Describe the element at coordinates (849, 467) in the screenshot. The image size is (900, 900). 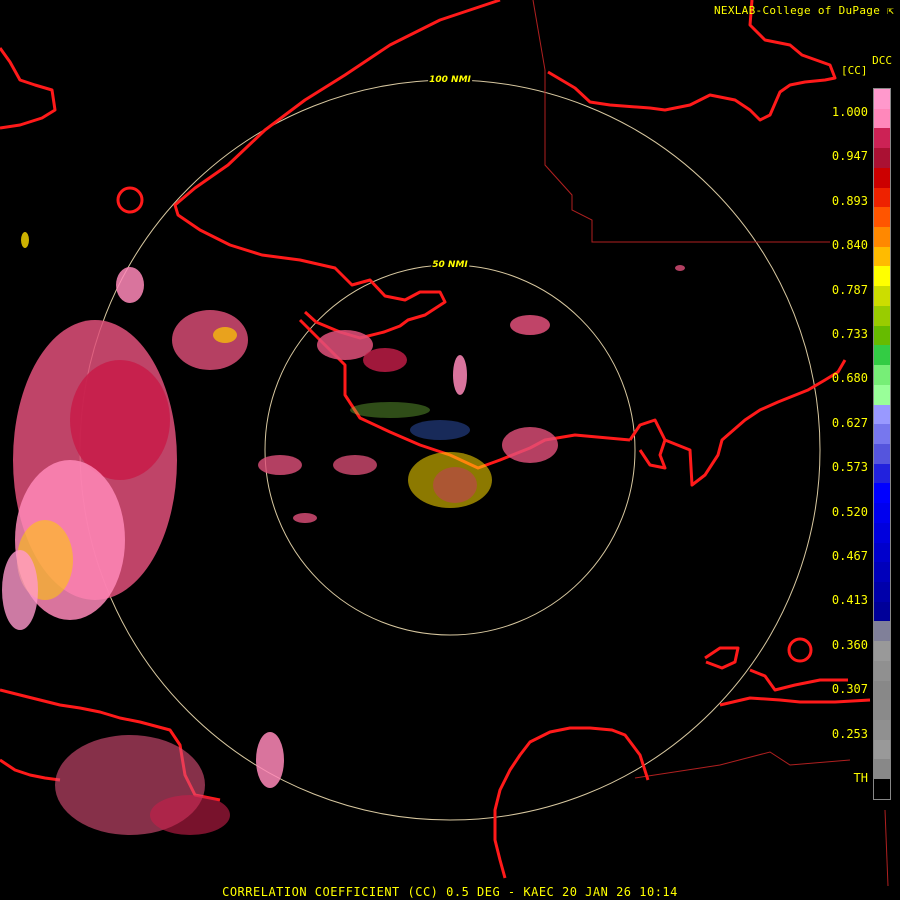
I see `color-scale-tick: 0.573` at that location.